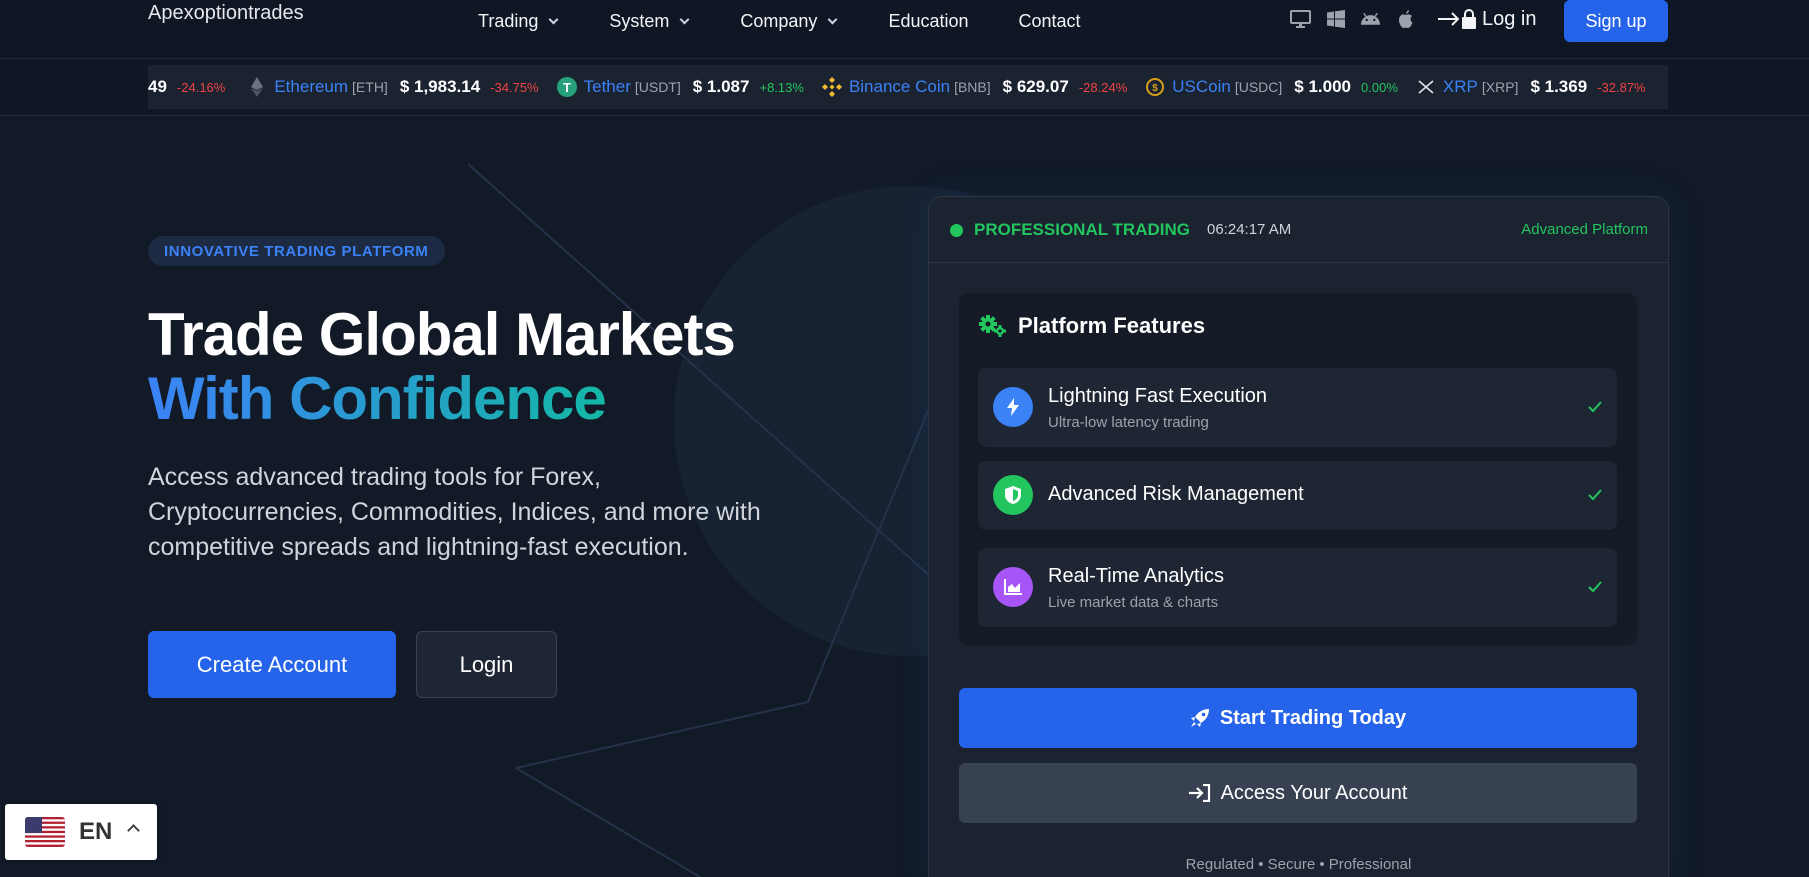  What do you see at coordinates (96, 831) in the screenshot?
I see `language-code: EN` at bounding box center [96, 831].